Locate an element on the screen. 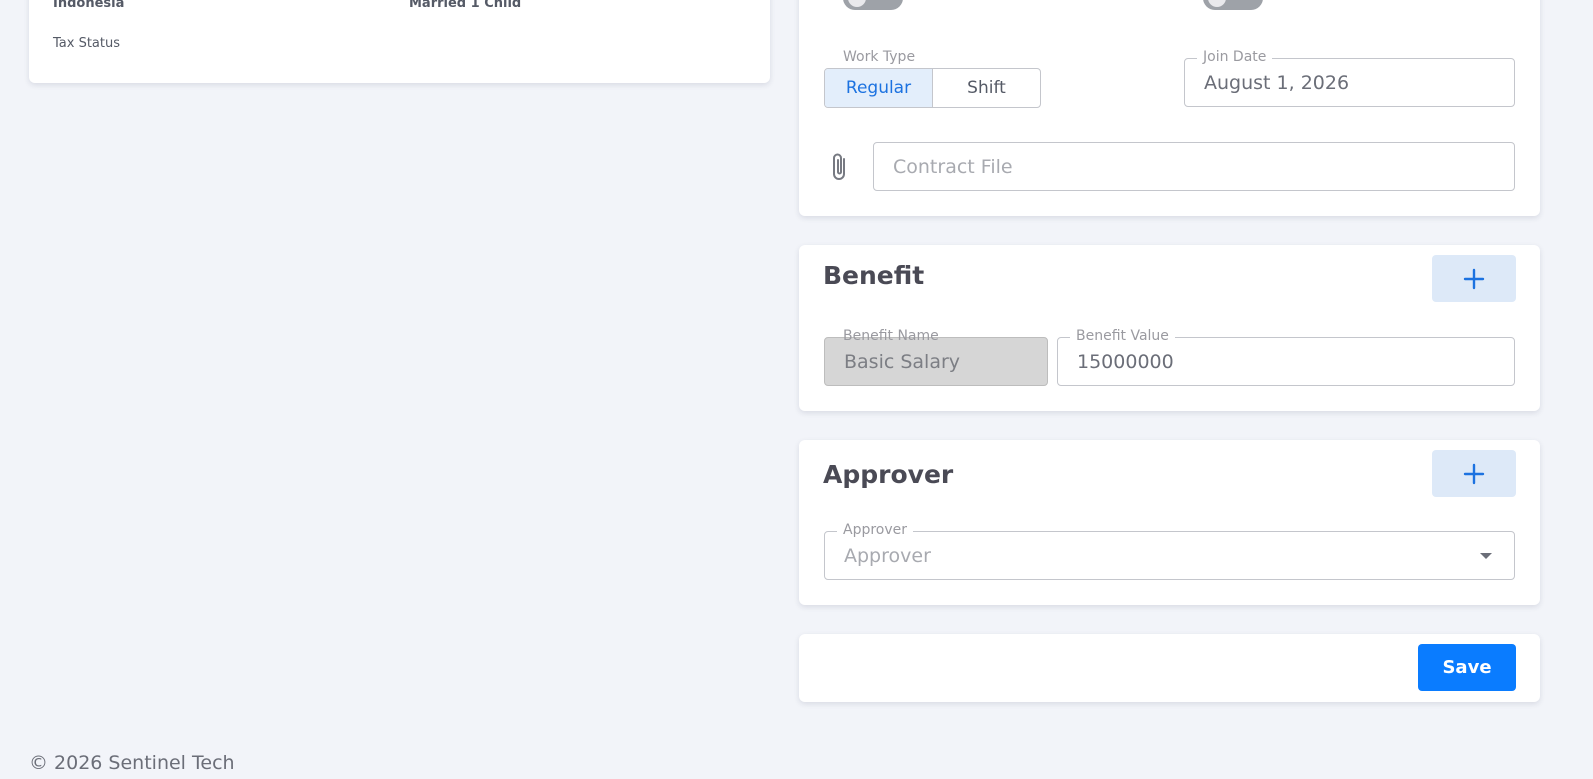 Image resolution: width=1593 pixels, height=779 pixels. benefit-name-value: Basic Salary is located at coordinates (902, 361).